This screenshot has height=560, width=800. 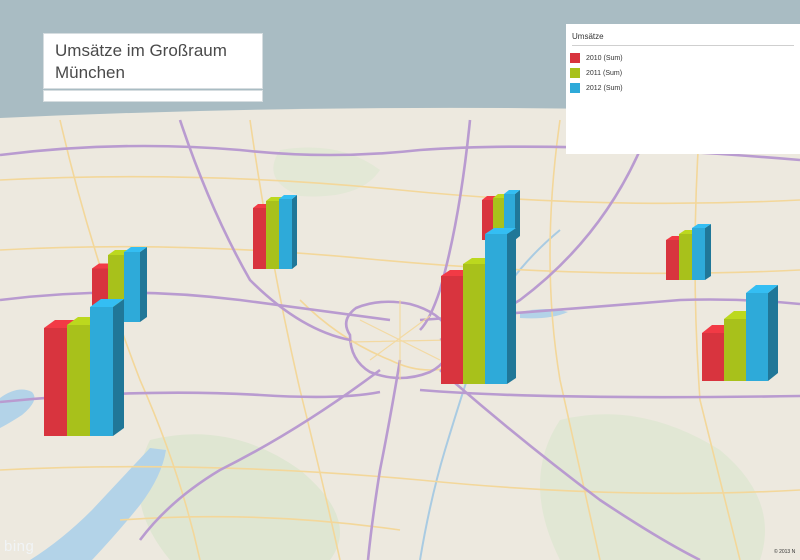 What do you see at coordinates (683, 89) in the screenshot?
I see `legend-panel: Umsätze 2010 (Sum) 2011 (Sum) 2012 (Sum)` at bounding box center [683, 89].